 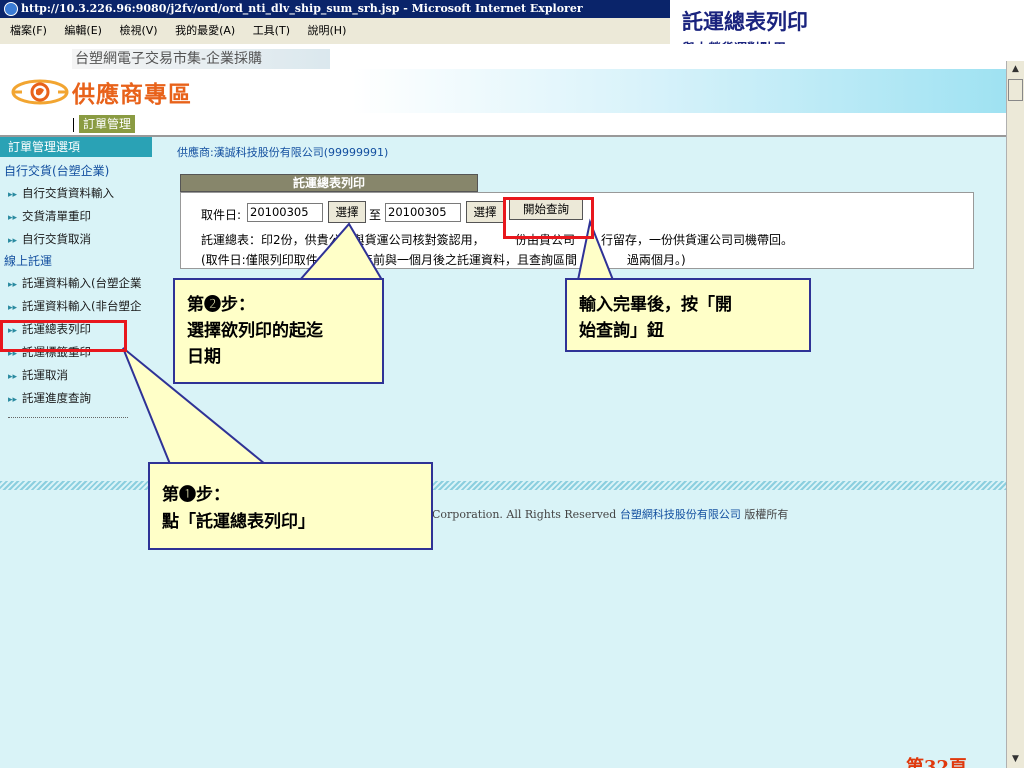 I want to click on callout-step2: 第❷步： 選擇欲列印的起迄 日期, so click(x=278, y=331).